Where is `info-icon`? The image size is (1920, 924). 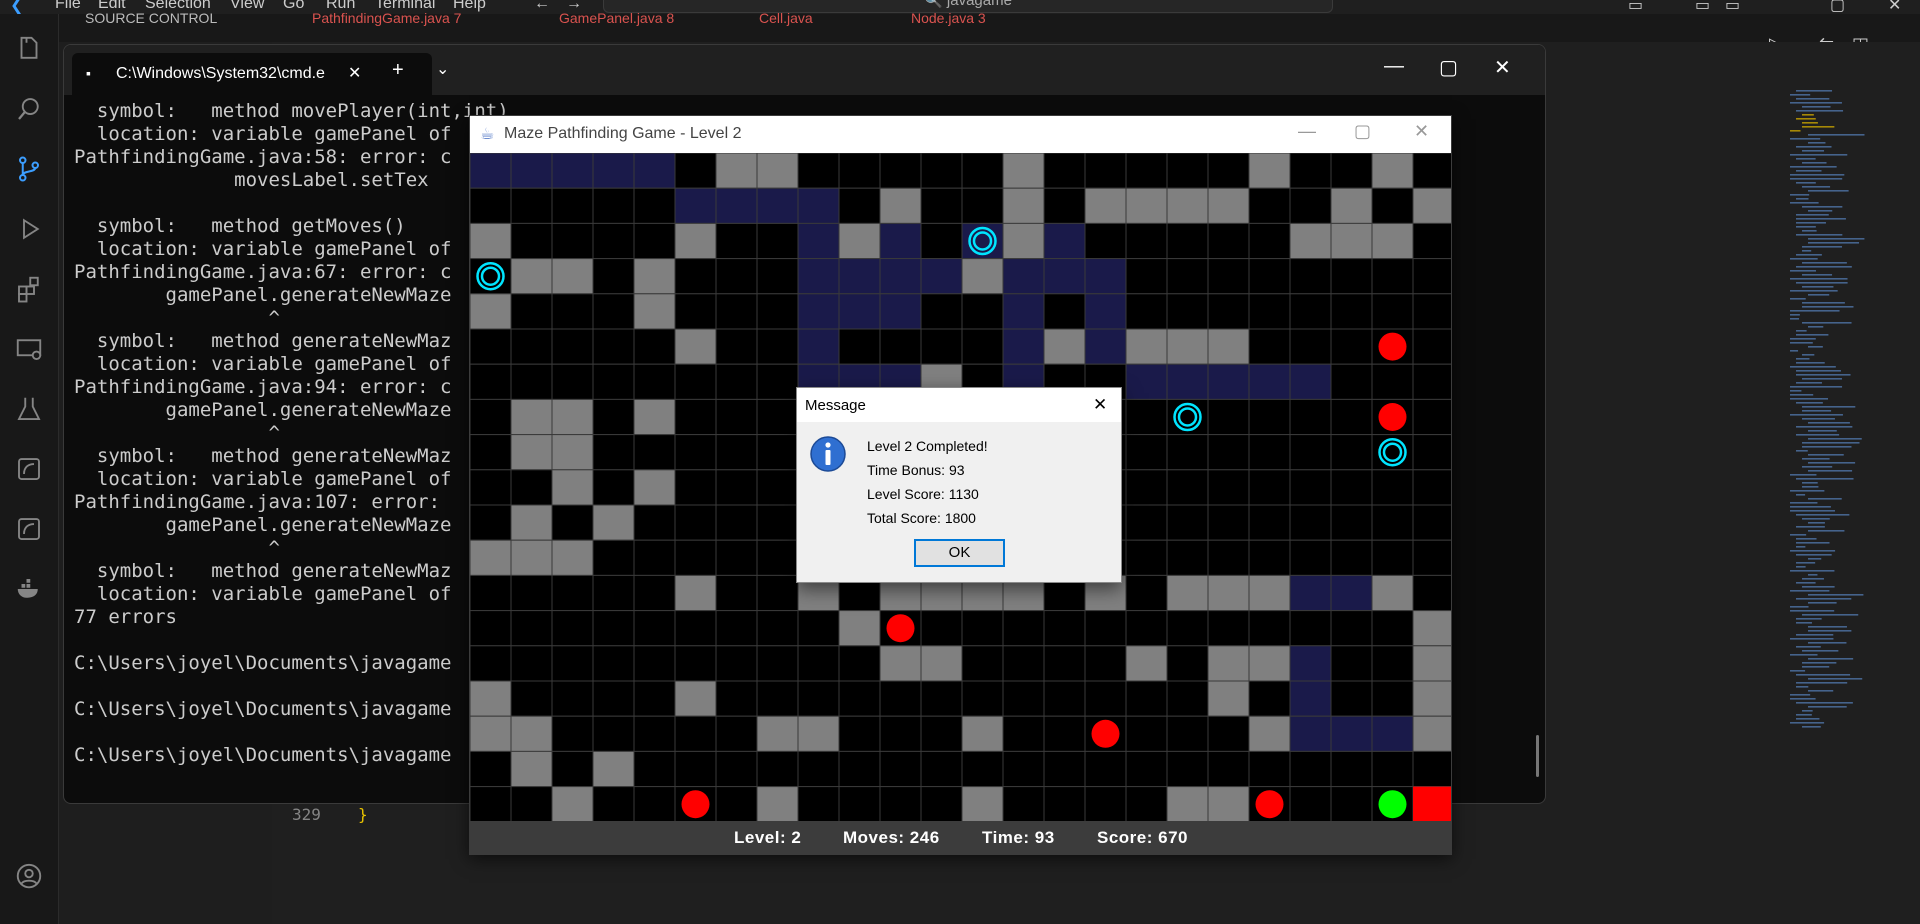 info-icon is located at coordinates (828, 454).